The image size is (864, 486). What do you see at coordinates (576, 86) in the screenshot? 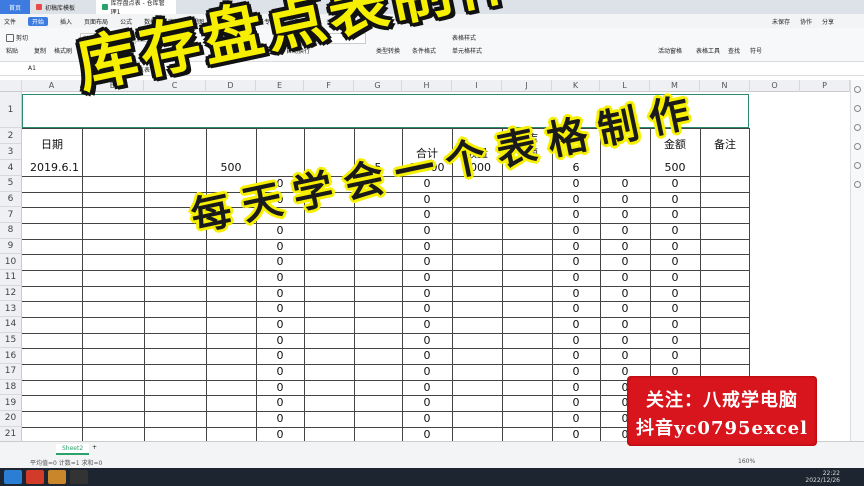
I see `col-k: K` at bounding box center [576, 86].